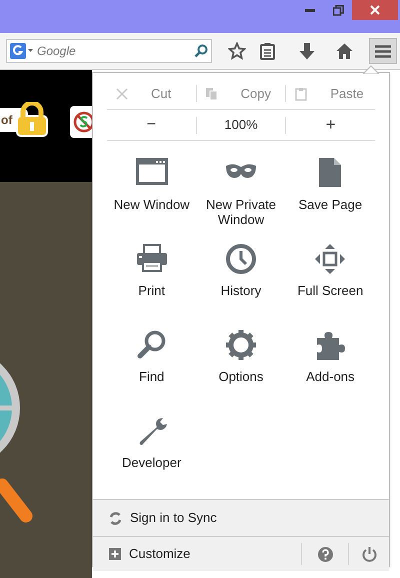 This screenshot has height=578, width=400. Describe the element at coordinates (325, 554) in the screenshot. I see `help-icon` at that location.